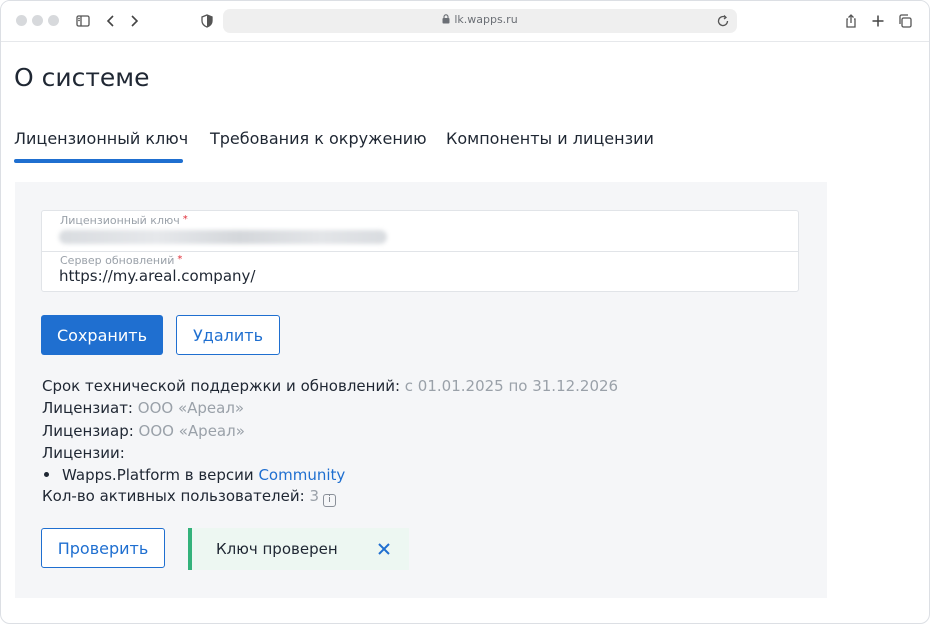  What do you see at coordinates (384, 549) in the screenshot?
I see `close-icon` at bounding box center [384, 549].